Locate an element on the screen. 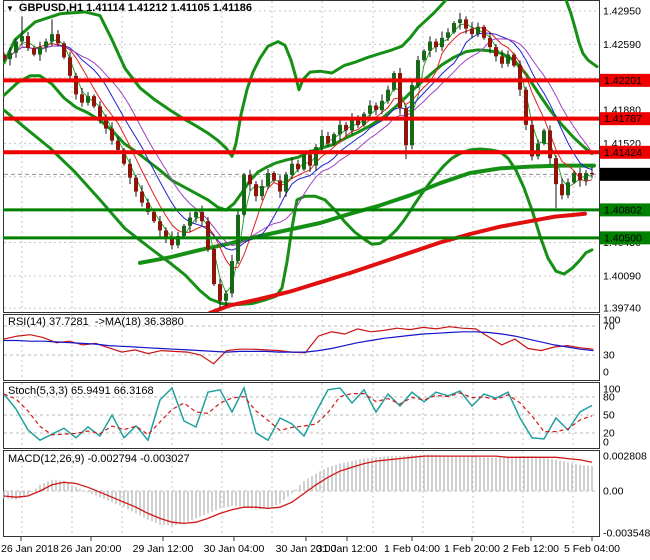 Image resolution: width=650 pixels, height=560 pixels. price-tick-label: 1.42950 is located at coordinates (622, 12).